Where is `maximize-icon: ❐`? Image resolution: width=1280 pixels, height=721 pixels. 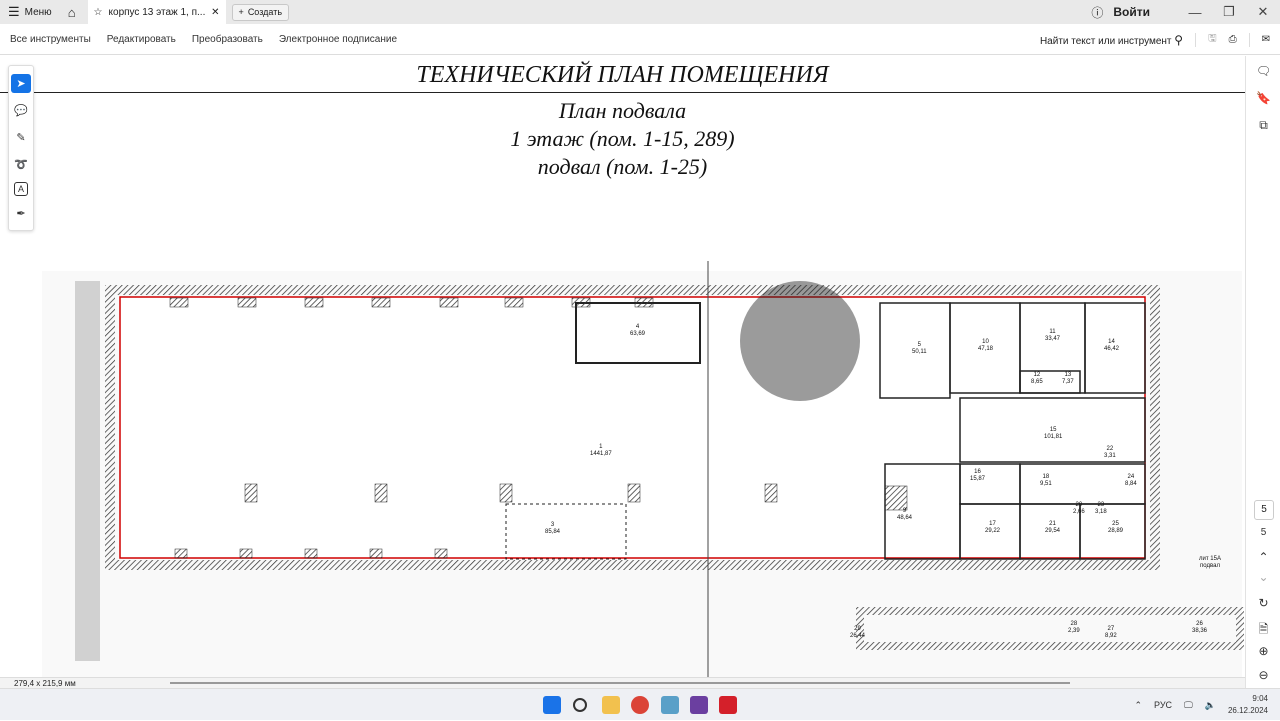 maximize-icon: ❐ is located at coordinates (1229, 12).